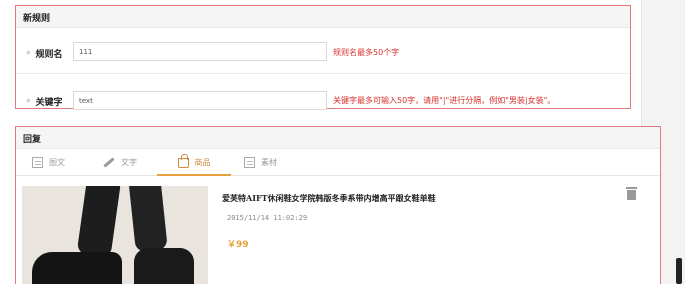 Image resolution: width=685 pixels, height=284 pixels. Describe the element at coordinates (200, 51) in the screenshot. I see `rule-name-input` at that location.